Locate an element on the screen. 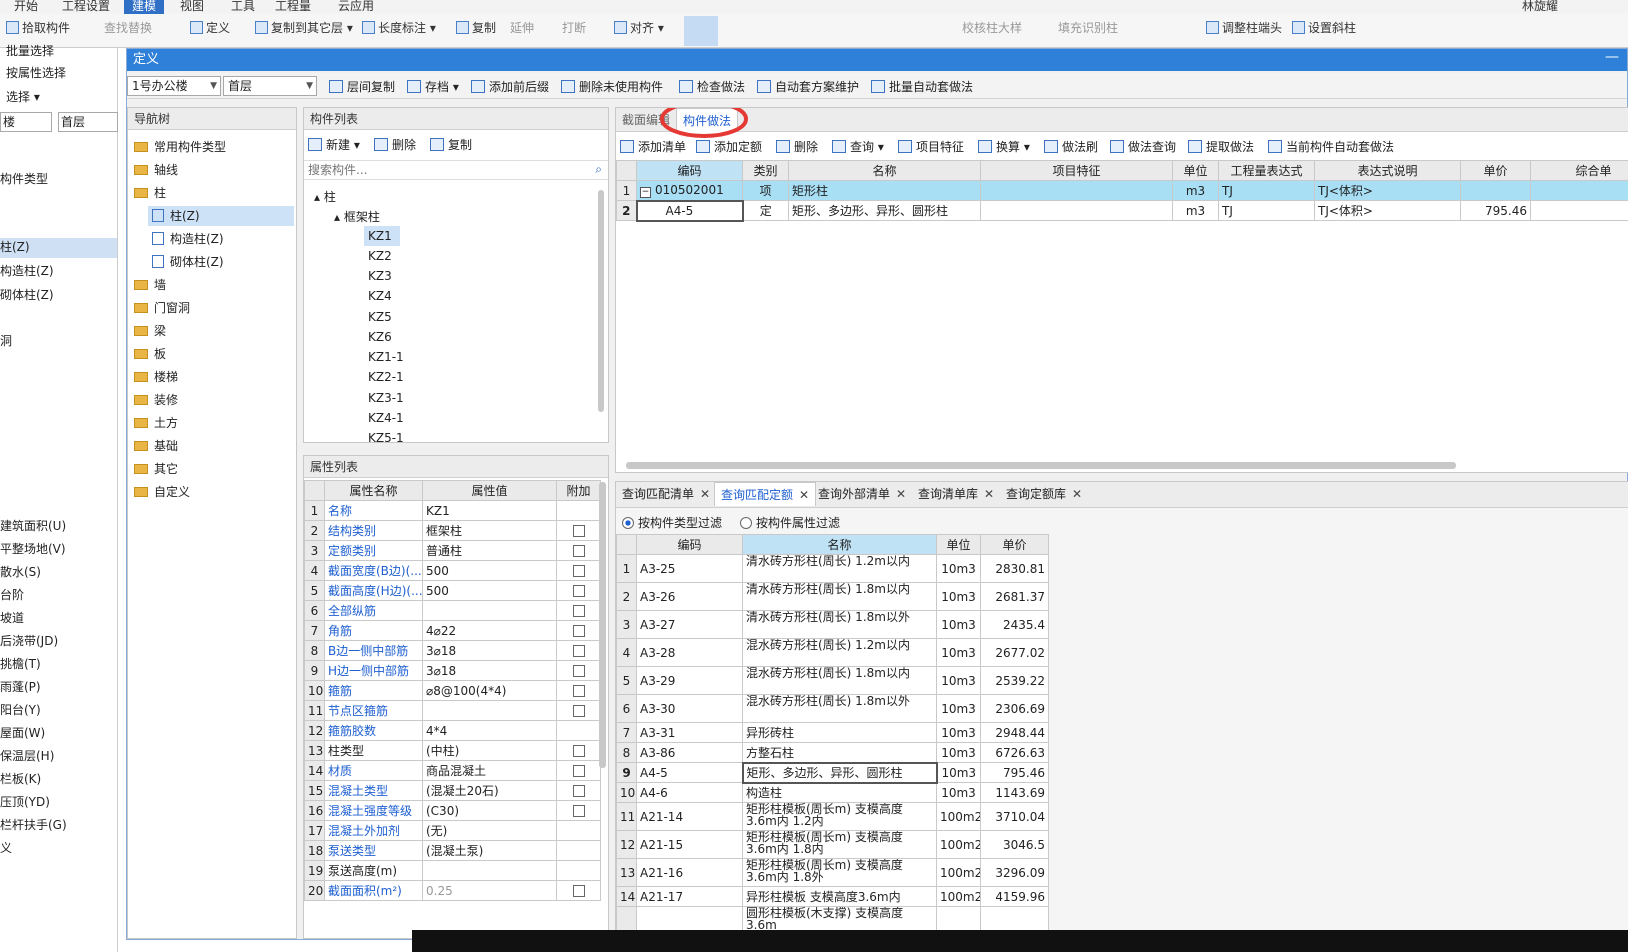 The image size is (1628, 952). quota-row: 3 A3-27 清水砖方形柱(周长) 1.8m以外 10m3 2435.4 is located at coordinates (832, 624).